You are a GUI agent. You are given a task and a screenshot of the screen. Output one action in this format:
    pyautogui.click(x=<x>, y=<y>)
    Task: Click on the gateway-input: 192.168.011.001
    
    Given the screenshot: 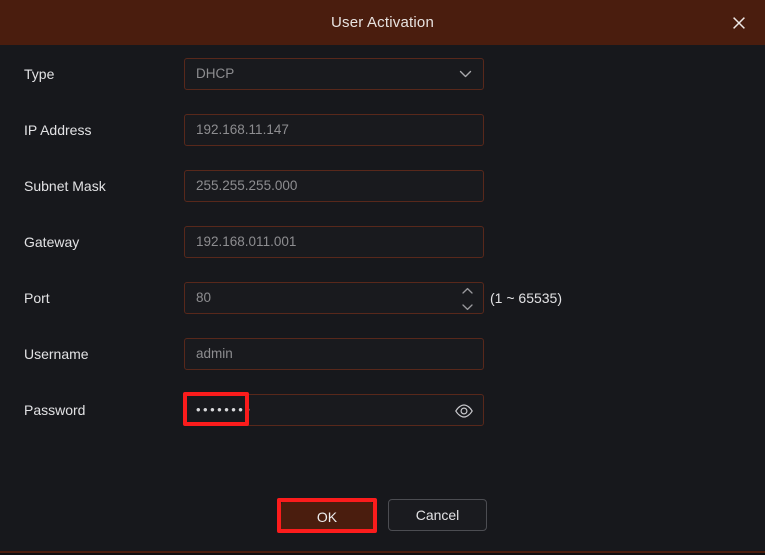 What is the action you would take?
    pyautogui.click(x=334, y=242)
    